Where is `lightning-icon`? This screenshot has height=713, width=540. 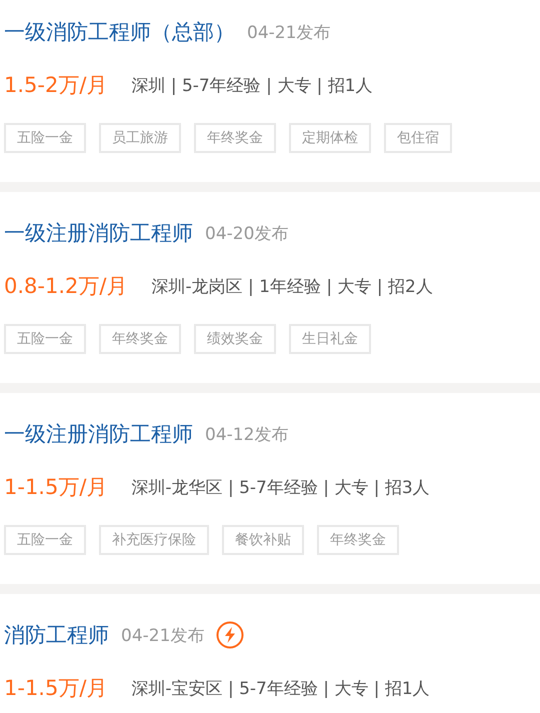
lightning-icon is located at coordinates (230, 635).